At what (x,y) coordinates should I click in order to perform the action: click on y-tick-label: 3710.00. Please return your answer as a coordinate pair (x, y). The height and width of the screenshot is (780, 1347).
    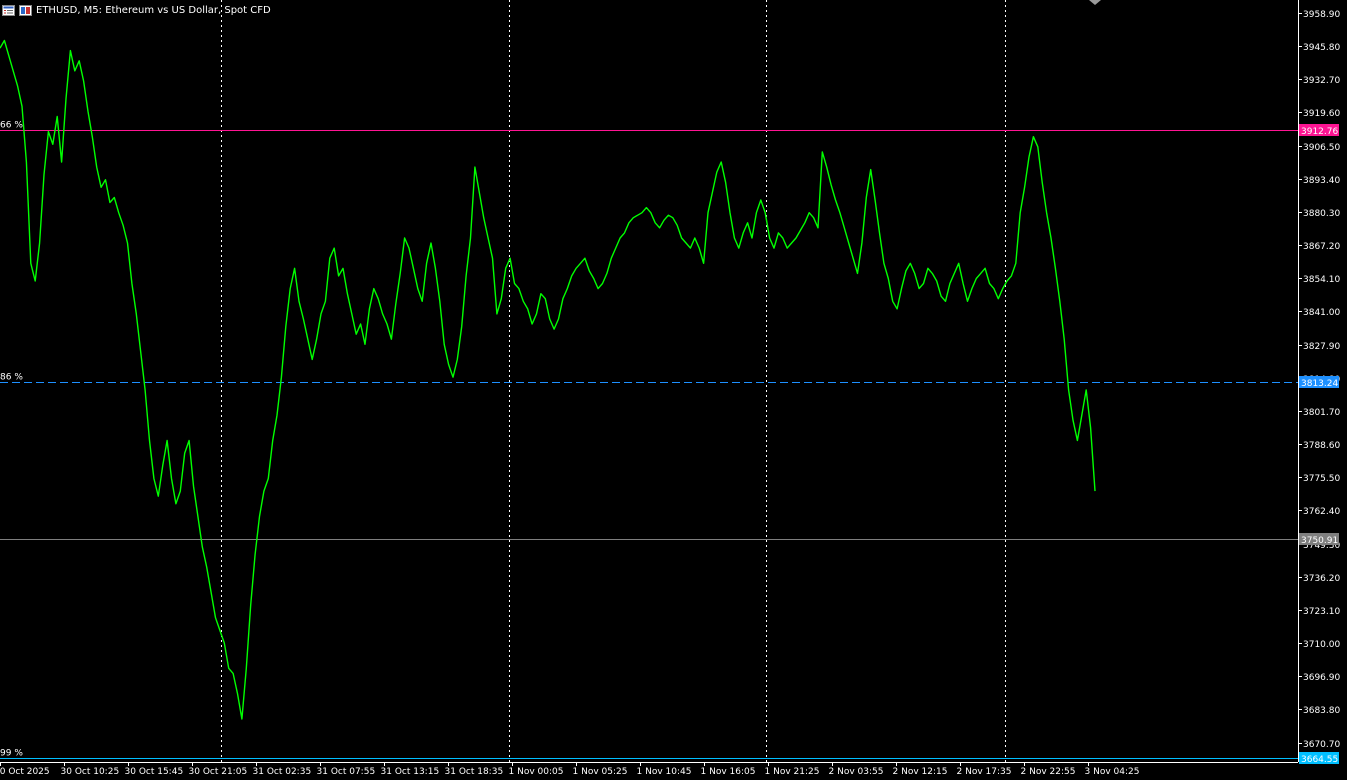
    Looking at the image, I should click on (1321, 645).